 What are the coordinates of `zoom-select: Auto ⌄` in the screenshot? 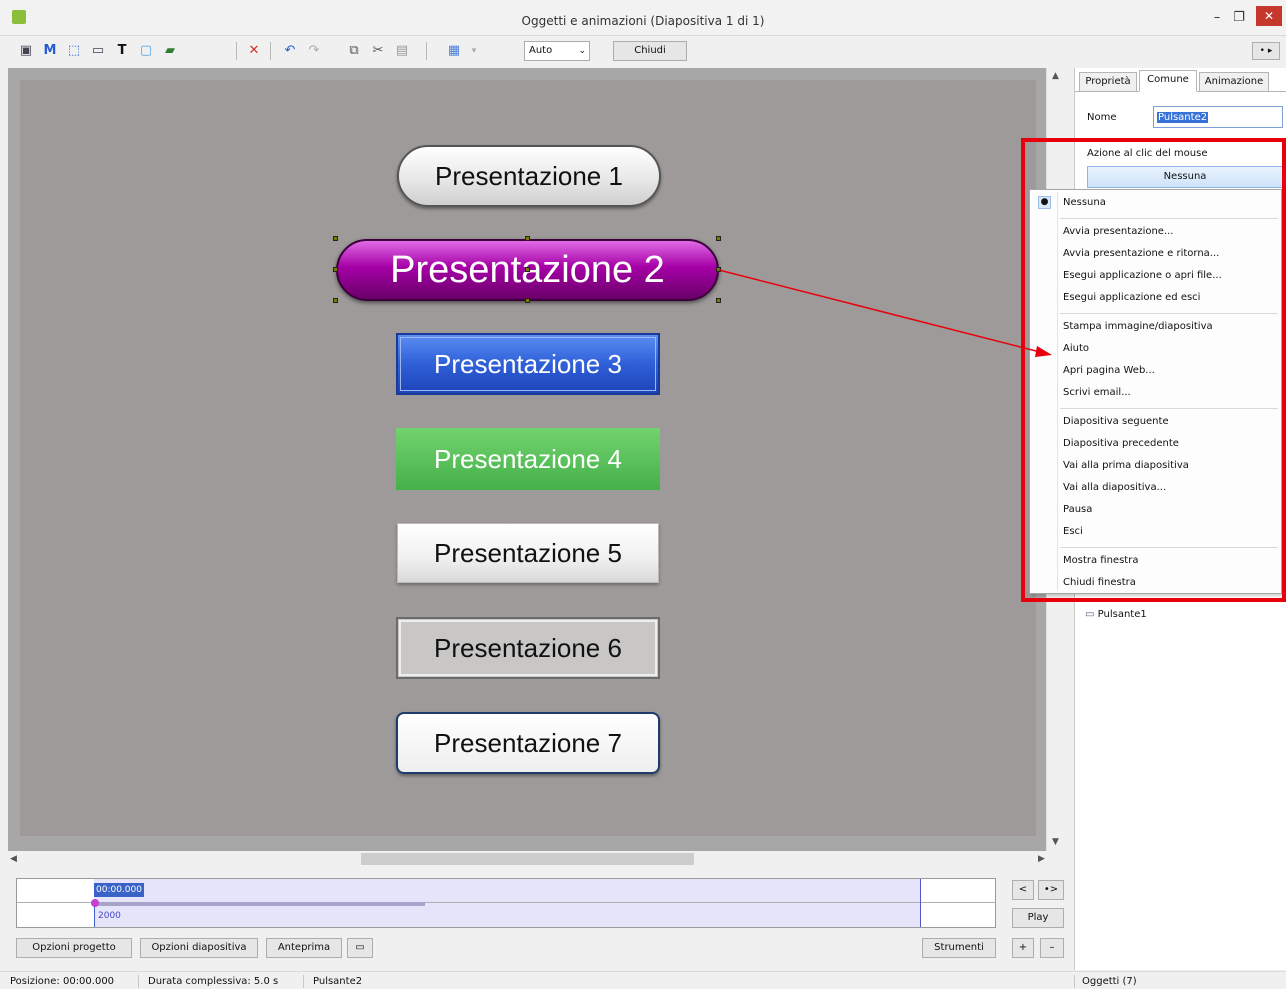 It's located at (557, 51).